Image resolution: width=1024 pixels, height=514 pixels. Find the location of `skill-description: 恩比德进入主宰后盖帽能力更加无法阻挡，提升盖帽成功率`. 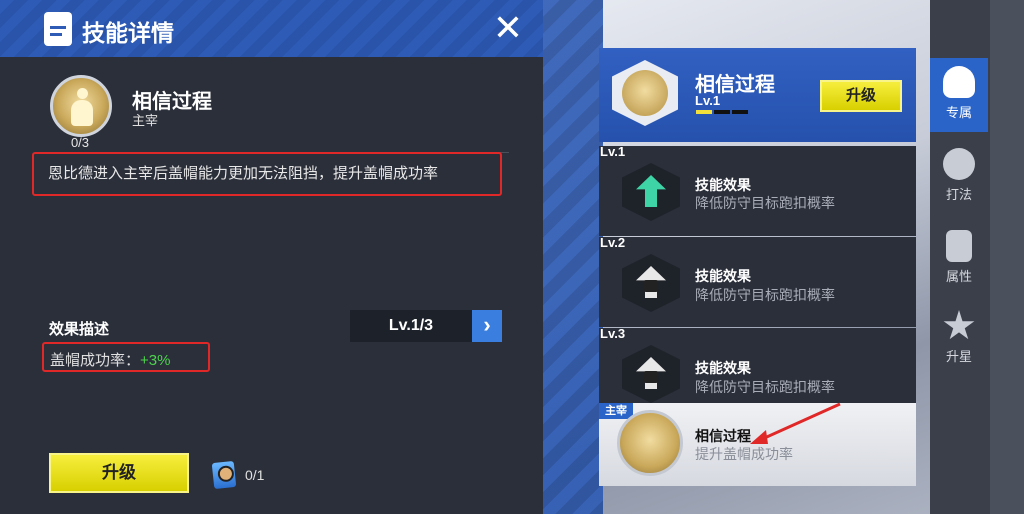

skill-description: 恩比德进入主宰后盖帽能力更加无法阻挡，提升盖帽成功率 is located at coordinates (243, 173).